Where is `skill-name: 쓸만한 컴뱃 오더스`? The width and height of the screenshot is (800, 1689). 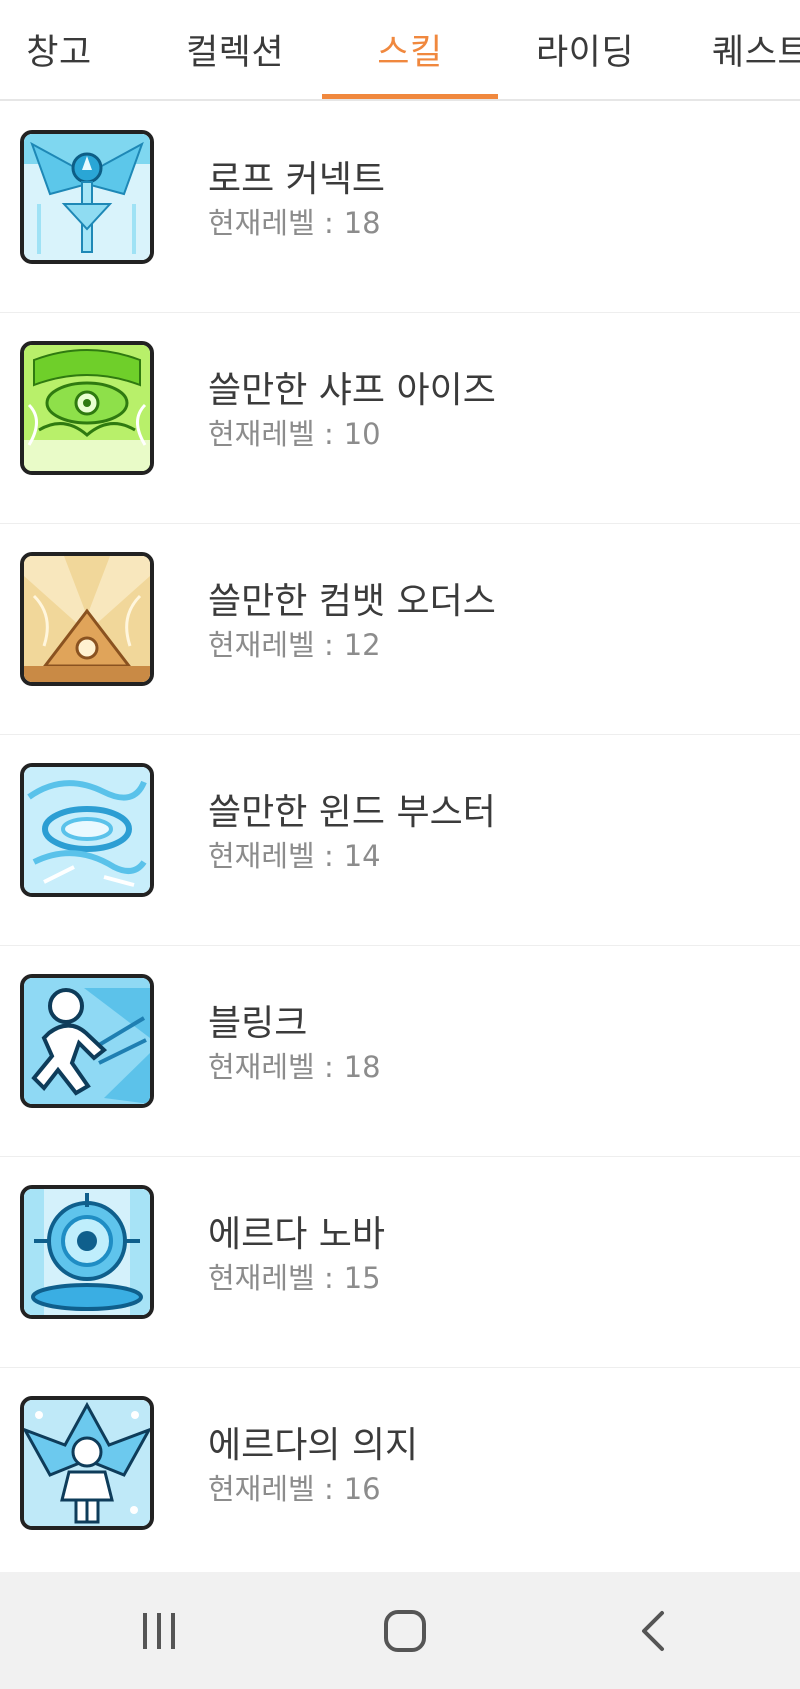
skill-name: 쓸만한 컴뱃 오더스 is located at coordinates (352, 601).